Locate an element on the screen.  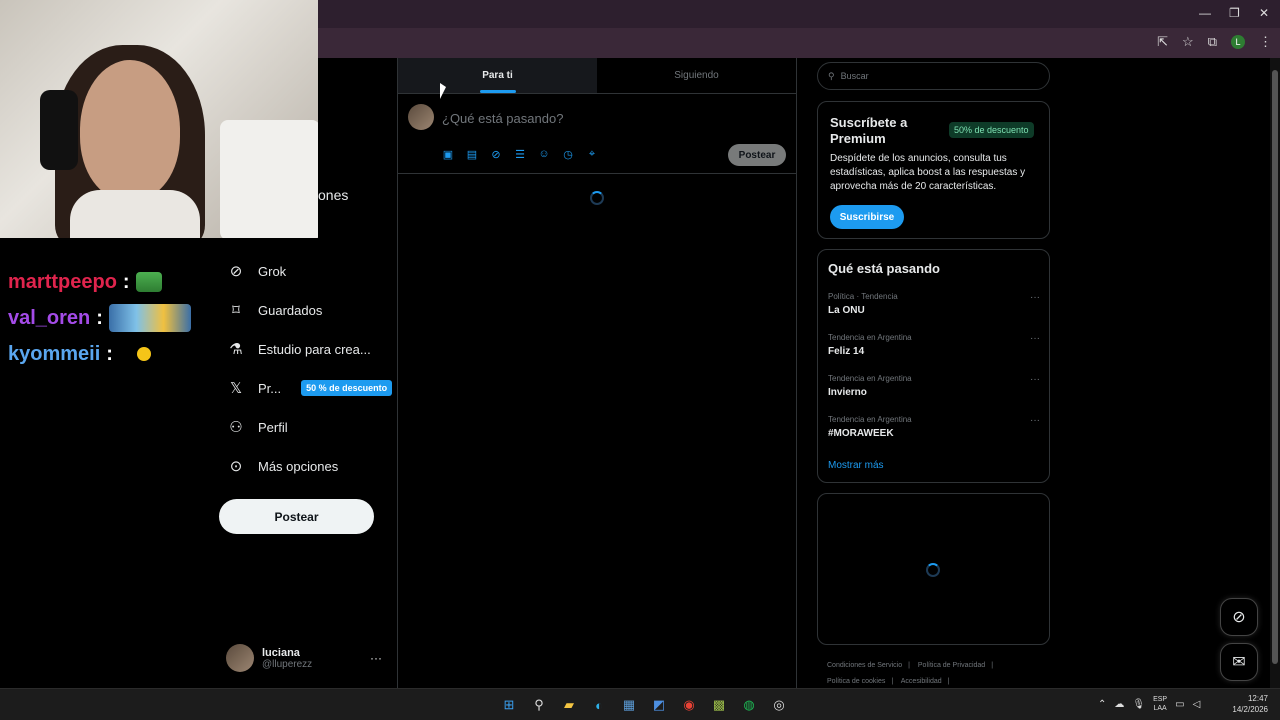
clock-time: 12:47 is located at coordinates (1257, 698).